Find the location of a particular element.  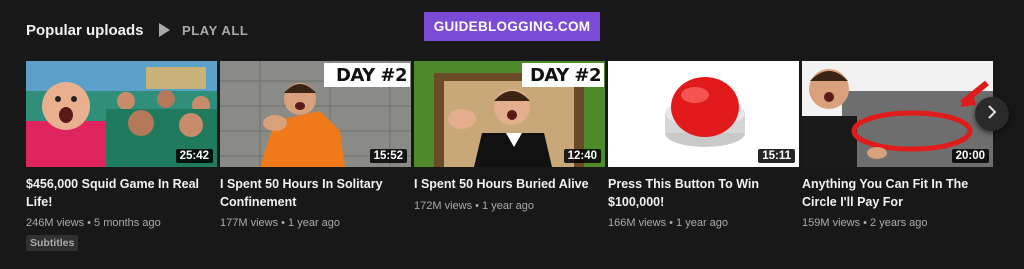

video-title: Press This Button To Win $100,000! is located at coordinates (703, 193).